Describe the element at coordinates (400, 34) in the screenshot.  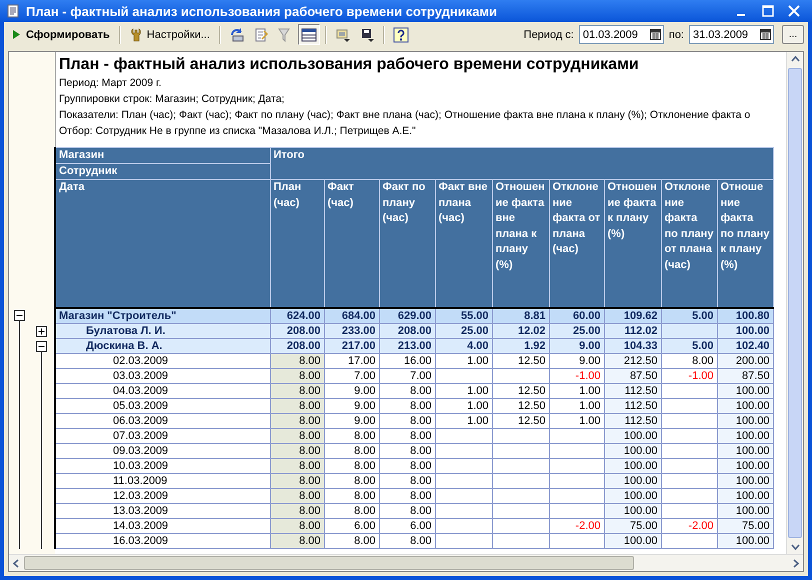
I see `help-icon` at that location.